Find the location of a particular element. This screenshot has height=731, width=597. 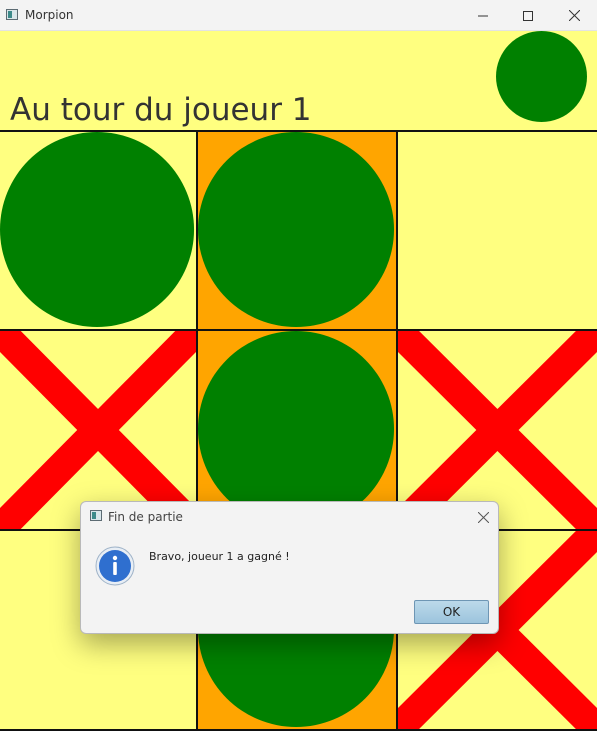

close-button is located at coordinates (574, 15).